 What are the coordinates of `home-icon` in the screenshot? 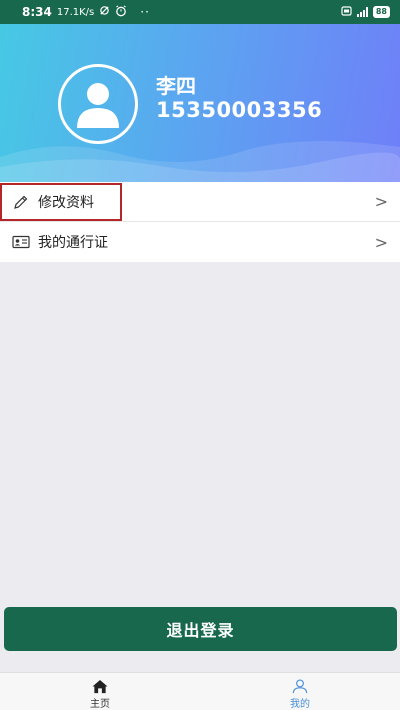 It's located at (100, 686).